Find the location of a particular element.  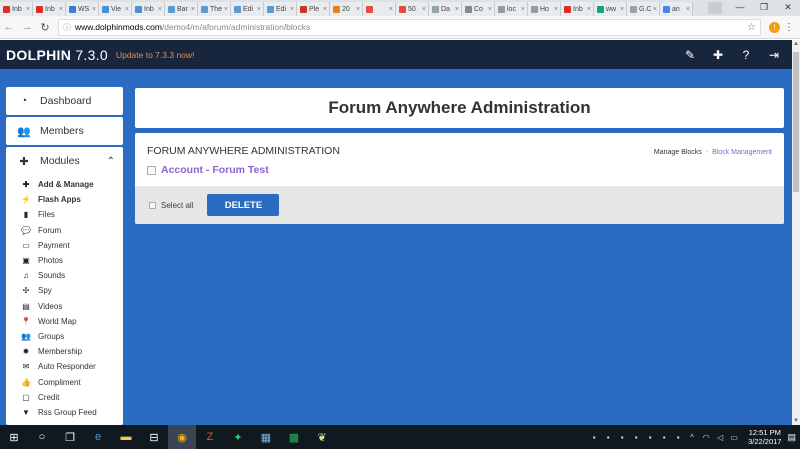

info-icon: ⓘ is located at coordinates (67, 27).